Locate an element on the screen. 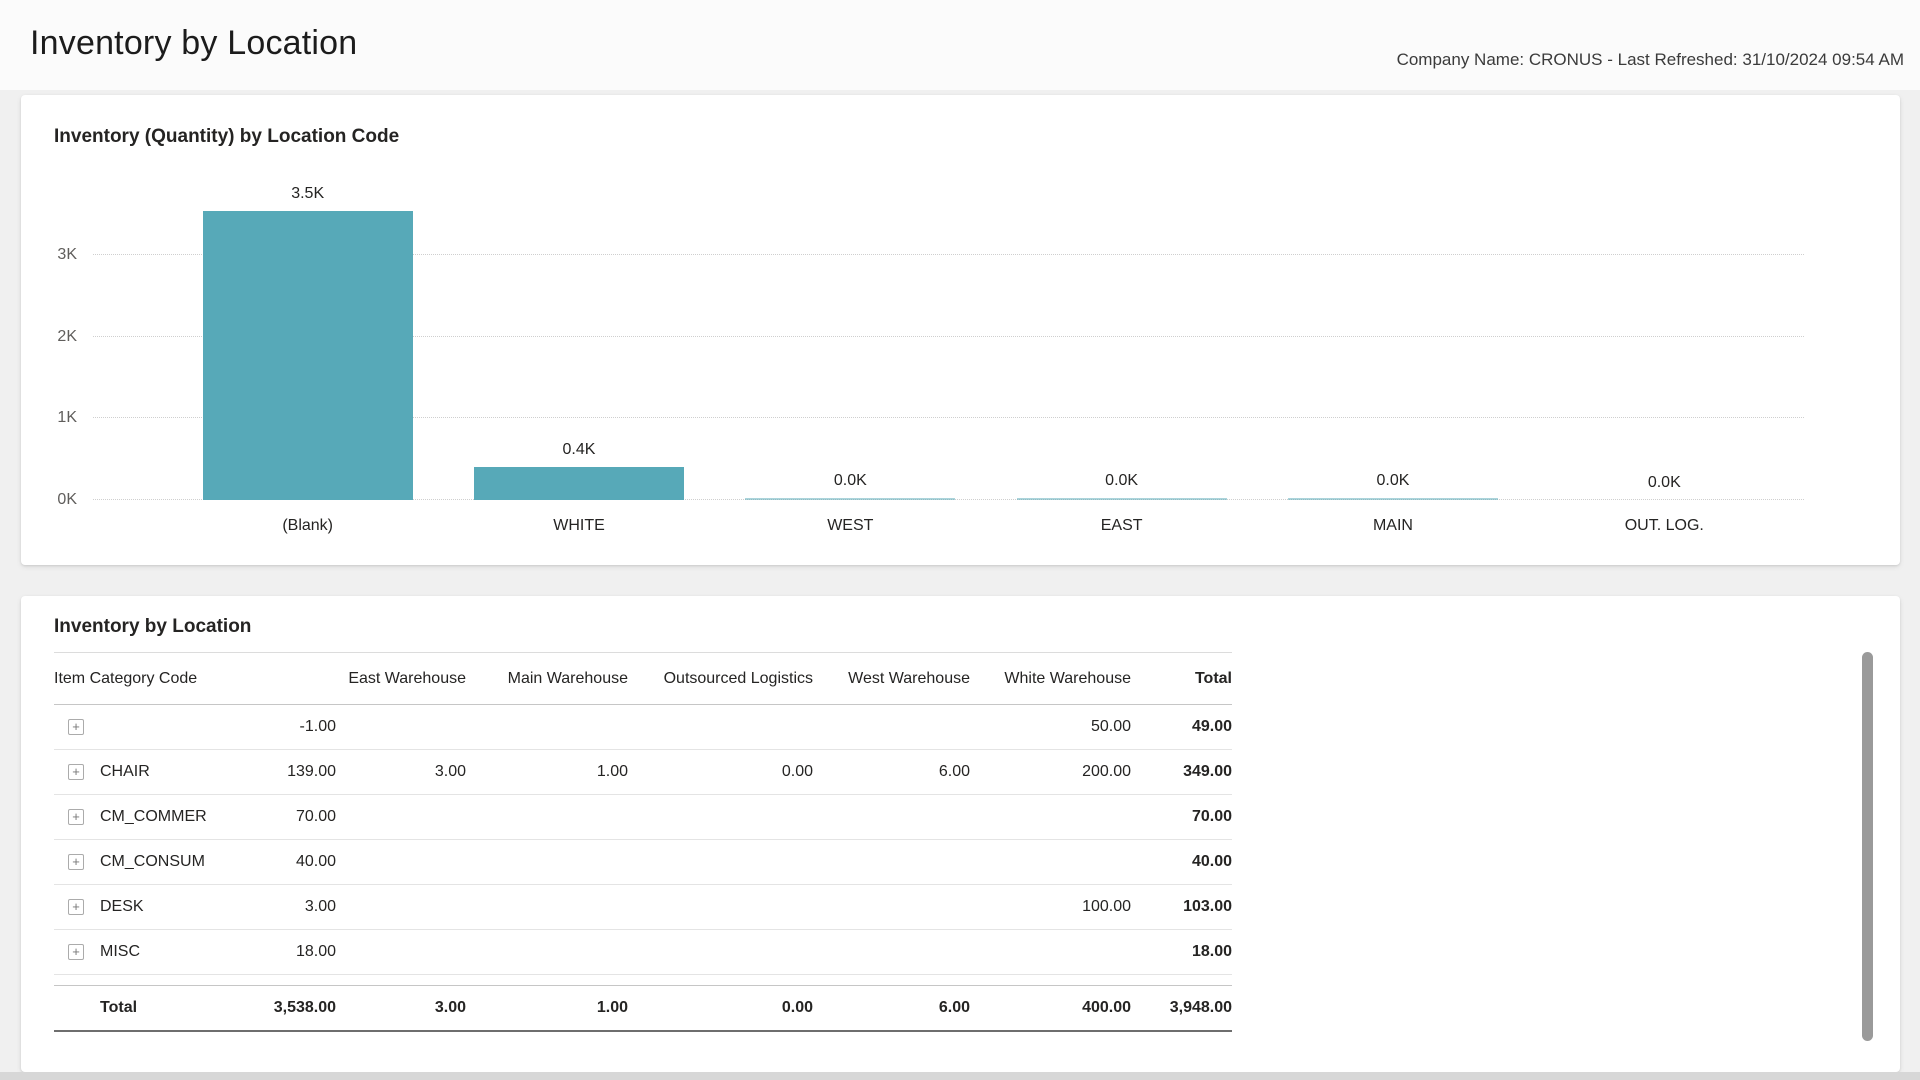  chart-y-axis: 0K 1K 2K 3K is located at coordinates (49, 361).